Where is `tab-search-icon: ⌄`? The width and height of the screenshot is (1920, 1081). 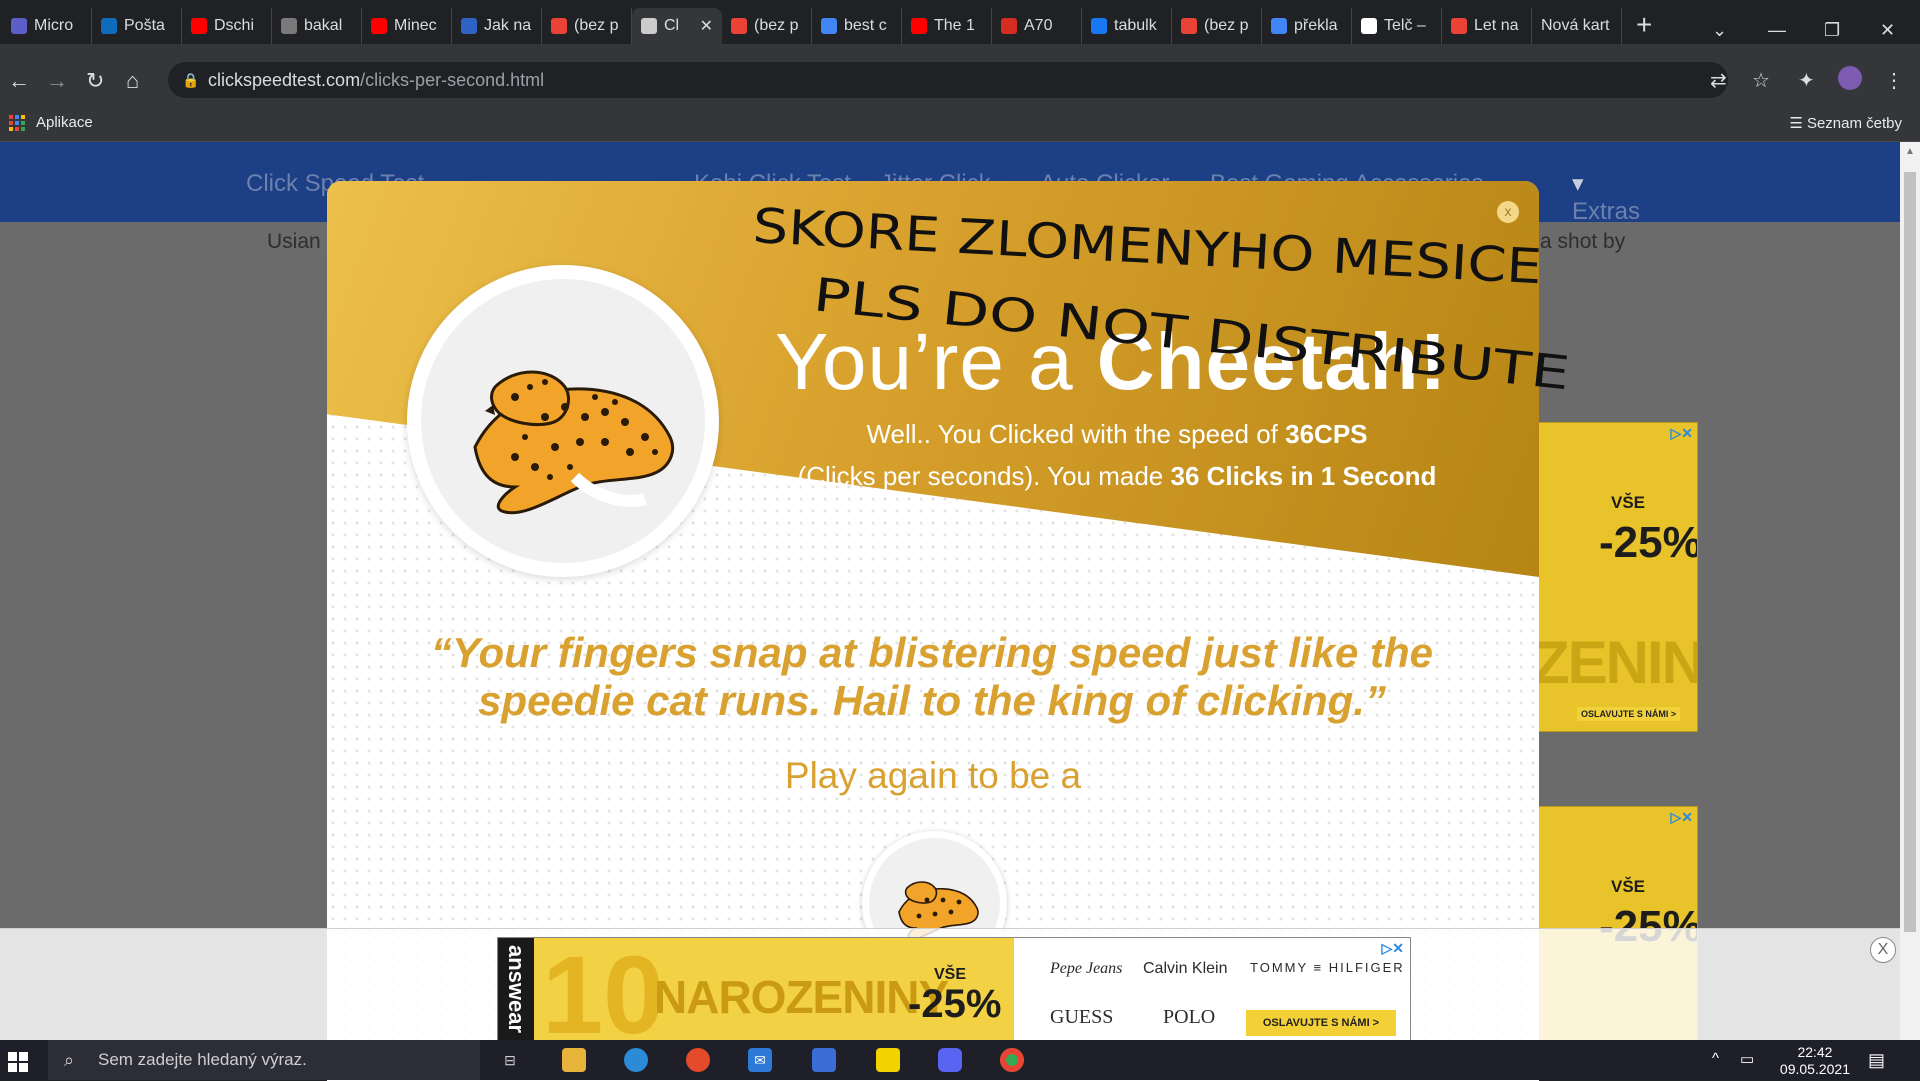 tab-search-icon: ⌄ is located at coordinates (1719, 30).